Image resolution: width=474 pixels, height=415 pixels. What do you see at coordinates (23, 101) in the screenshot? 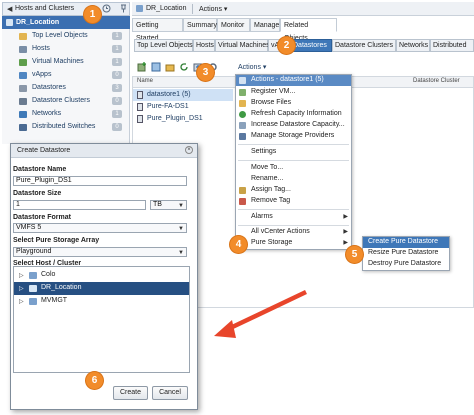
I see `datastore-cluster-icon` at bounding box center [23, 101].